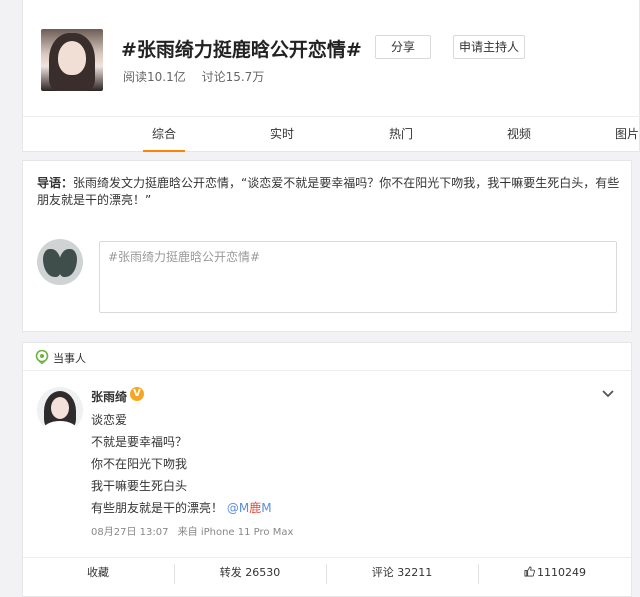  What do you see at coordinates (157, 508) in the screenshot?
I see `post-line-text: 有些朋友就是干的漂亮！` at bounding box center [157, 508].